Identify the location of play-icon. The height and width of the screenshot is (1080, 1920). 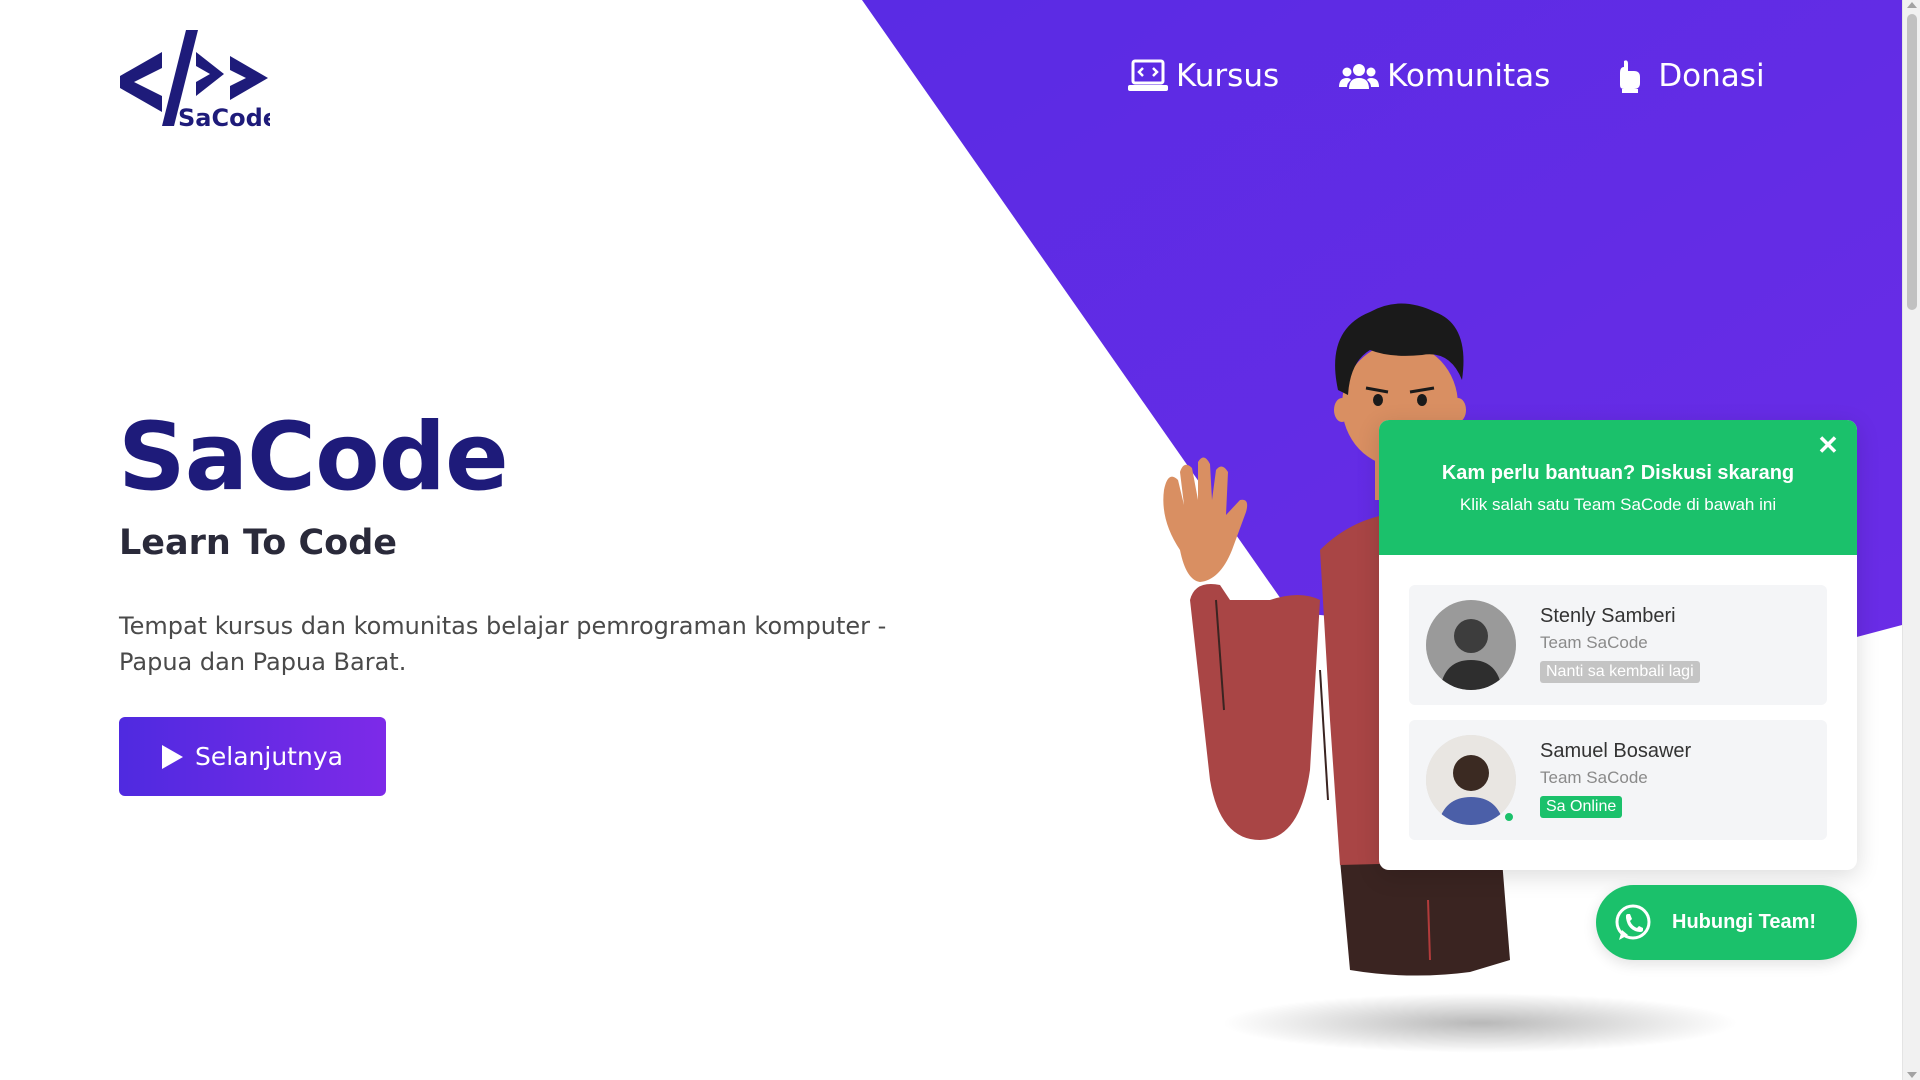
(173, 756).